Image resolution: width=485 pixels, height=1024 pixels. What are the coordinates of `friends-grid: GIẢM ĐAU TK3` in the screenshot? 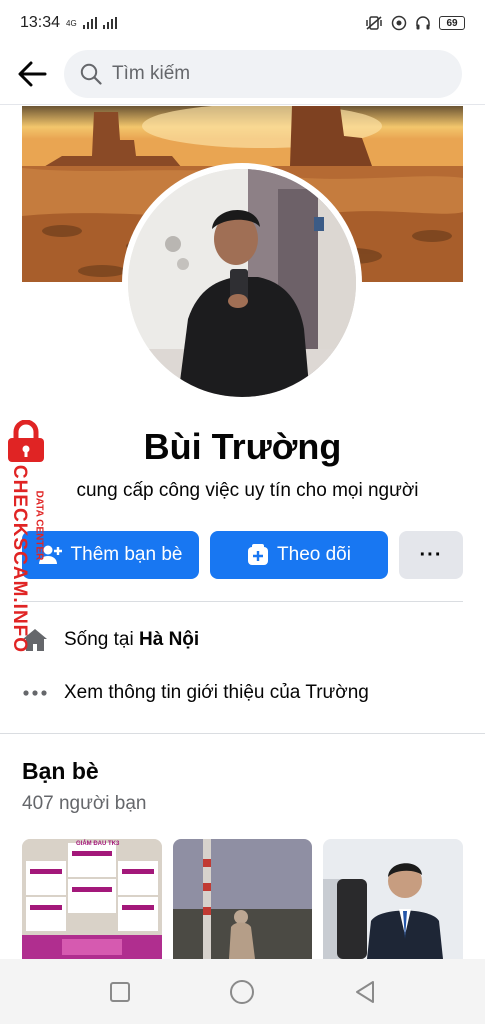 It's located at (243, 899).